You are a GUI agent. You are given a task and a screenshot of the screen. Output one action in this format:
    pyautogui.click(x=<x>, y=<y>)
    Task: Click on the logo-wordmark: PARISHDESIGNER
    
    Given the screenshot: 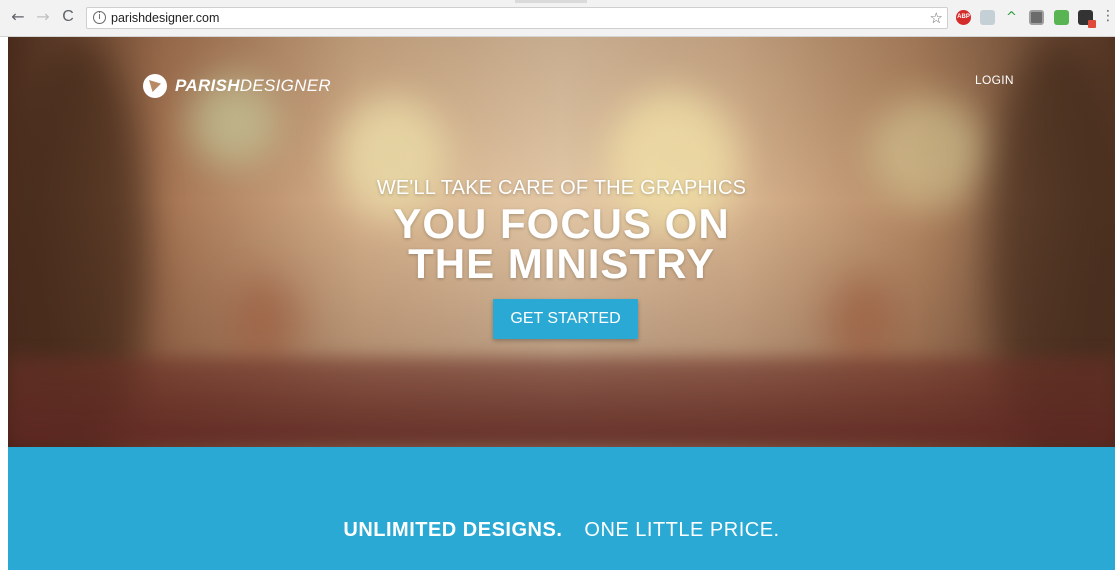 What is the action you would take?
    pyautogui.click(x=253, y=86)
    